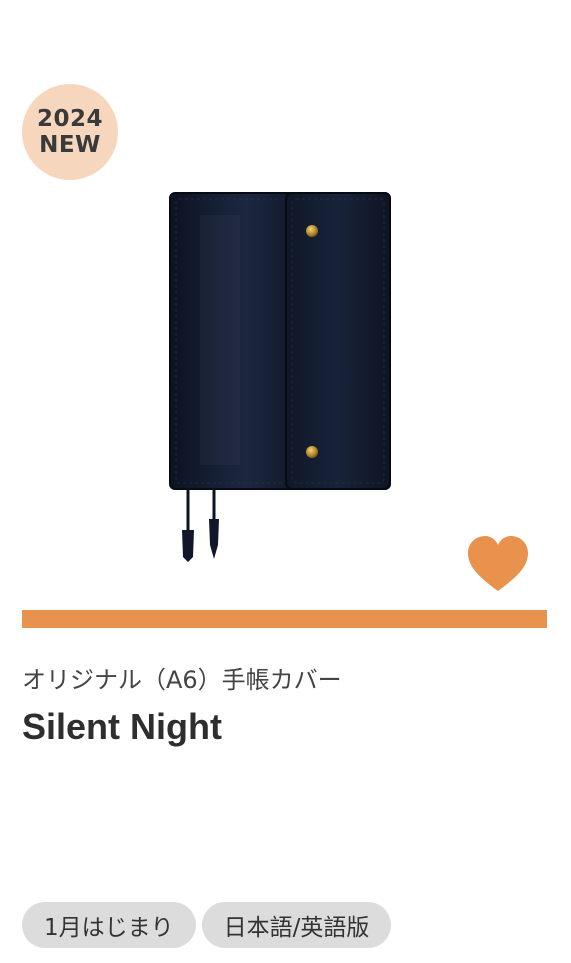  I want to click on heart-icon, so click(498, 564).